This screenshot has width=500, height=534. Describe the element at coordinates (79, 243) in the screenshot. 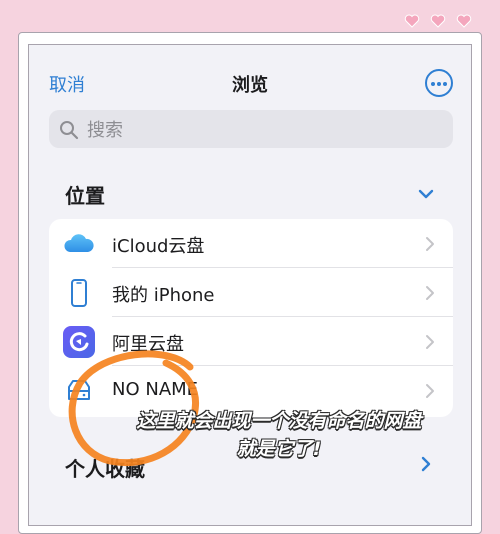

I see `icloud-icon` at that location.